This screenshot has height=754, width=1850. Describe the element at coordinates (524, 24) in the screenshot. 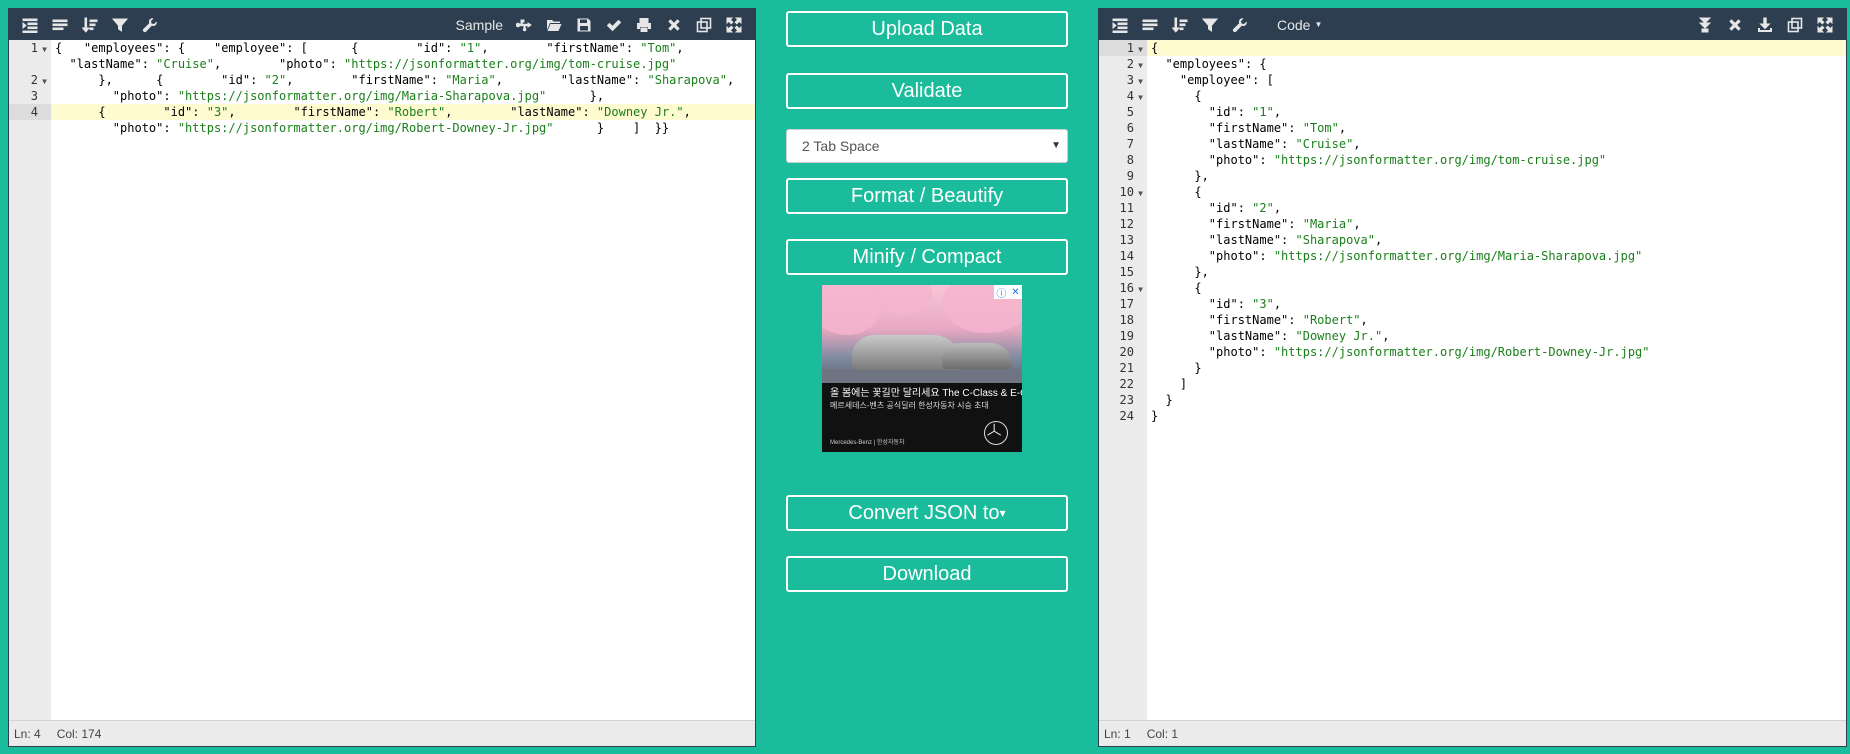

I see `usb-icon` at that location.